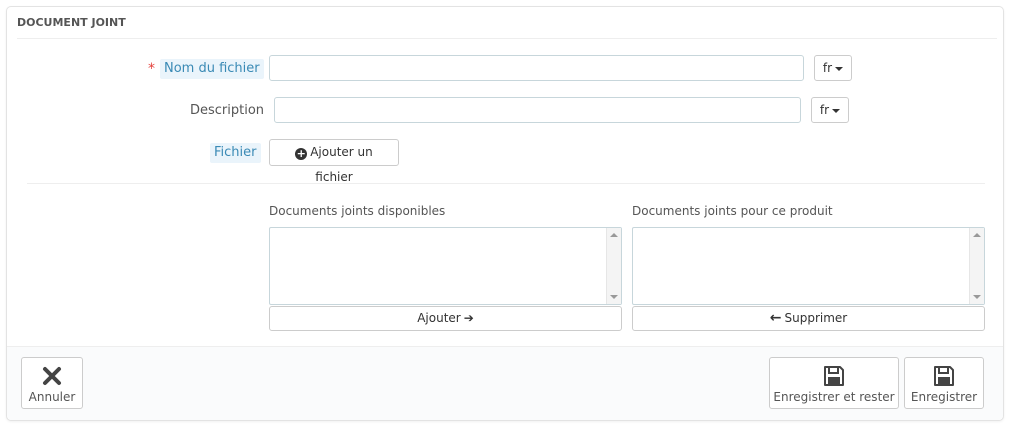  What do you see at coordinates (445, 266) in the screenshot?
I see `available-documents-list` at bounding box center [445, 266].